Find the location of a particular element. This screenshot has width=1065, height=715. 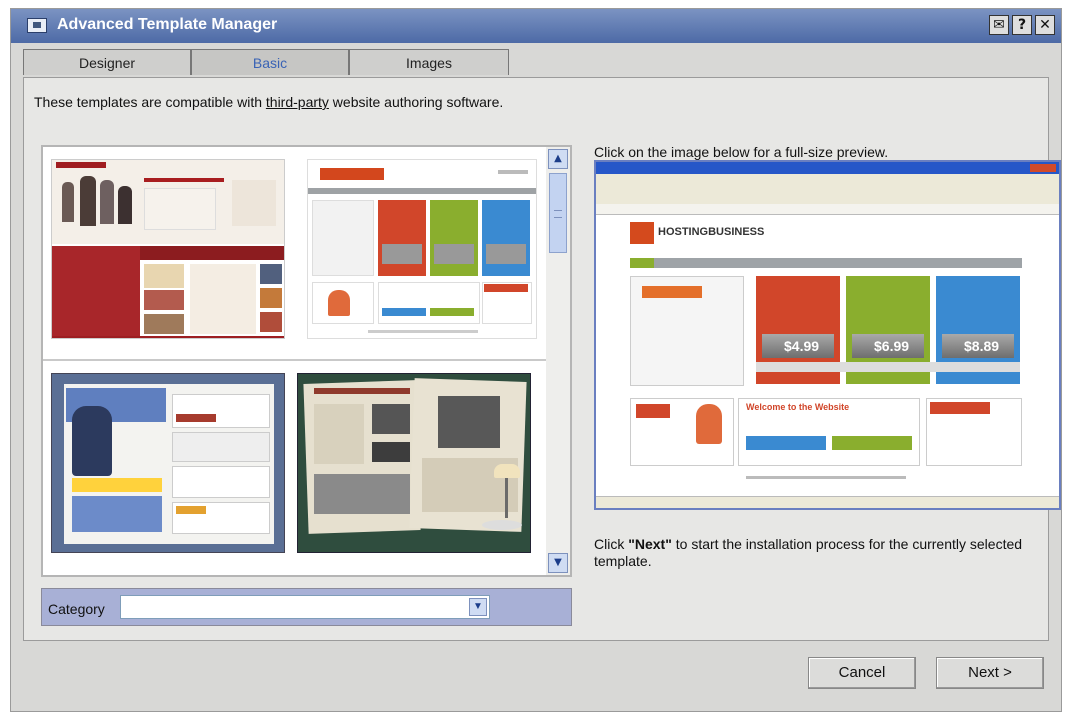

tab-basic: Basic is located at coordinates (270, 62).